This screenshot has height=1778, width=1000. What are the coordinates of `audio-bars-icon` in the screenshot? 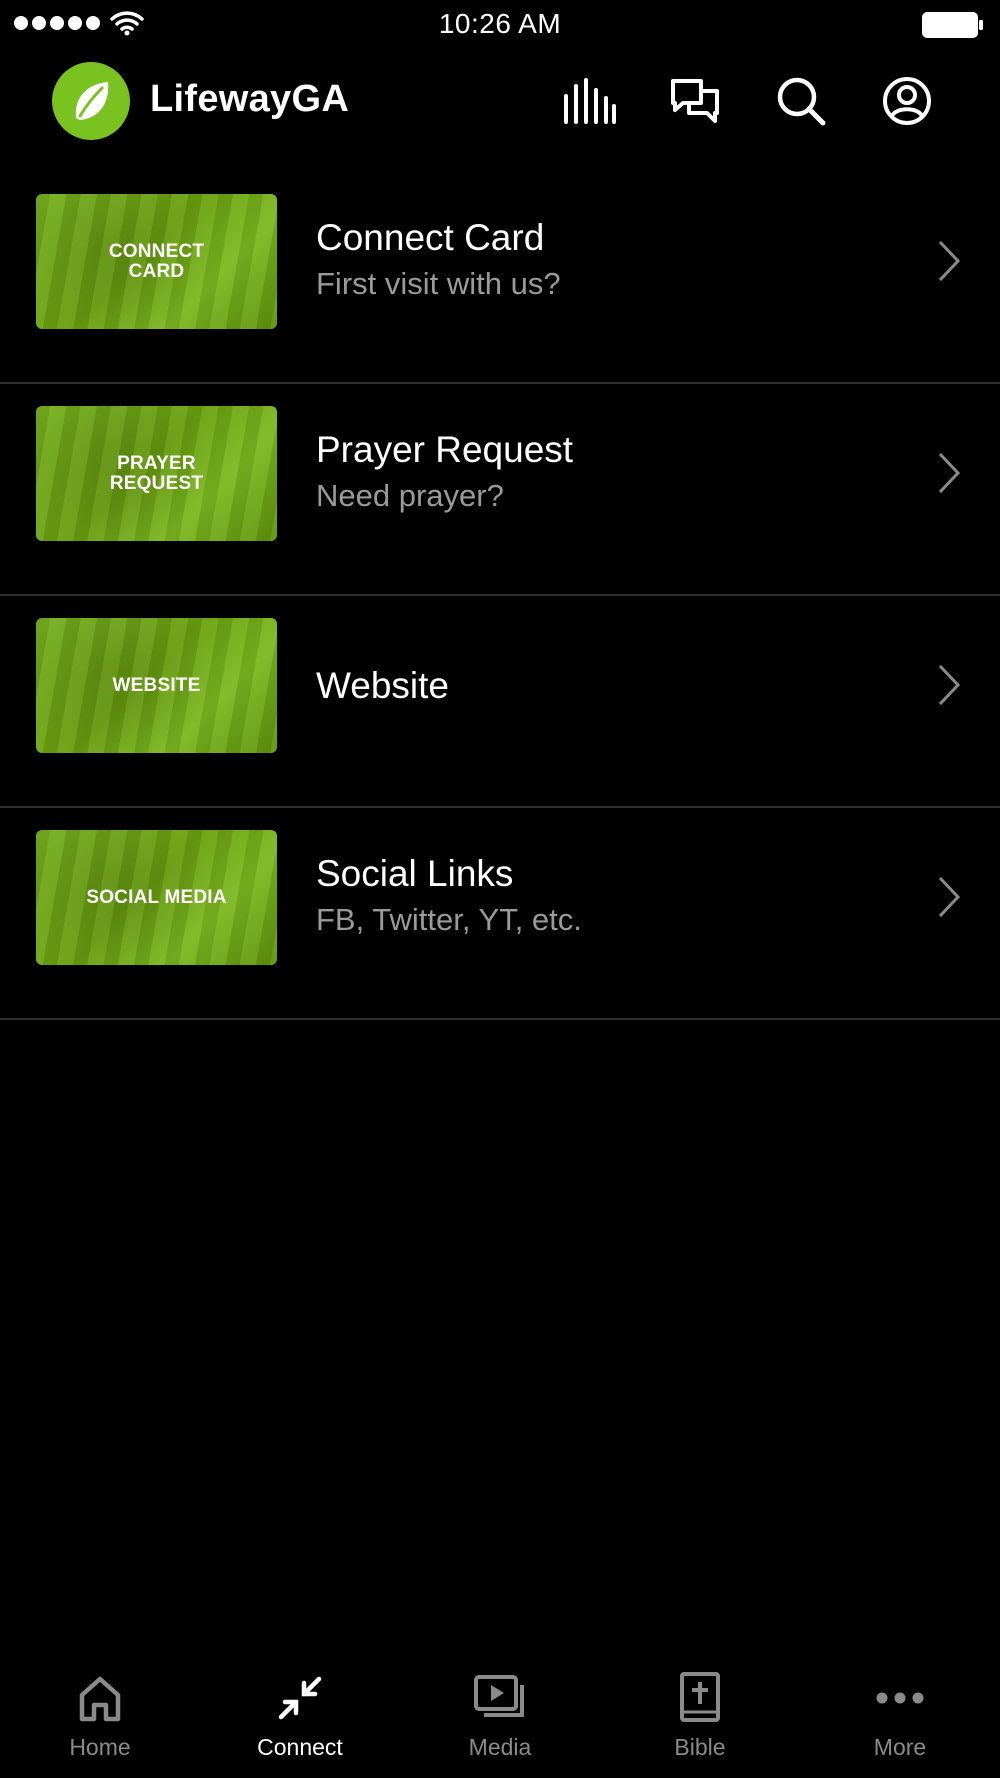 It's located at (589, 101).